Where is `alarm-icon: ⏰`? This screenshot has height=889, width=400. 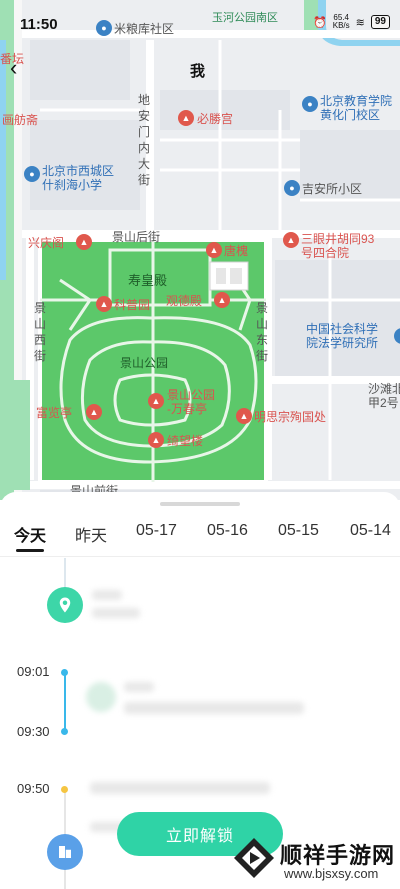 alarm-icon: ⏰ is located at coordinates (320, 22).